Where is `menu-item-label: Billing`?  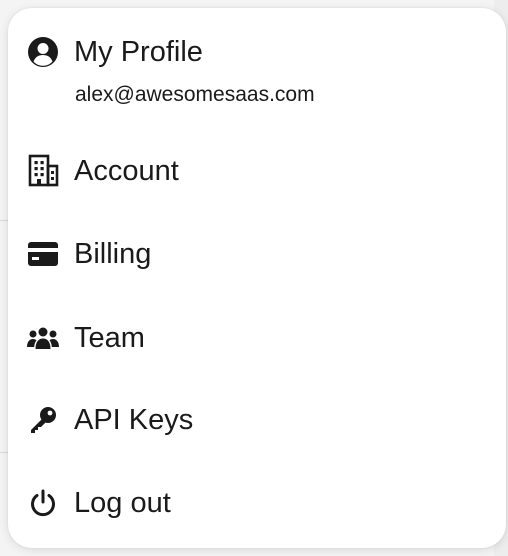 menu-item-label: Billing is located at coordinates (113, 254).